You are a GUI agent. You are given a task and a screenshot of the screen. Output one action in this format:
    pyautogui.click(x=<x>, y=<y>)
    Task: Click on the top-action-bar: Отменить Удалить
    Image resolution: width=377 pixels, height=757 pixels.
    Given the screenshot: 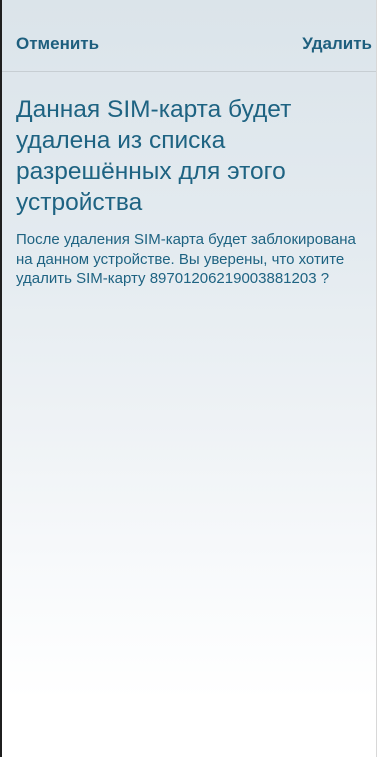 What is the action you would take?
    pyautogui.click(x=189, y=36)
    